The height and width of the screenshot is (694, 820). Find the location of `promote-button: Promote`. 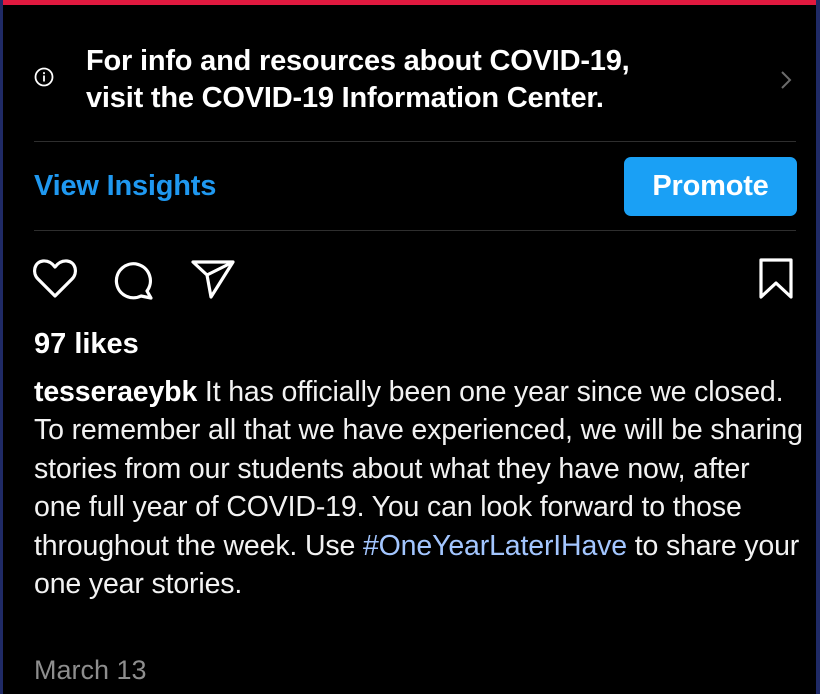

promote-button: Promote is located at coordinates (710, 186).